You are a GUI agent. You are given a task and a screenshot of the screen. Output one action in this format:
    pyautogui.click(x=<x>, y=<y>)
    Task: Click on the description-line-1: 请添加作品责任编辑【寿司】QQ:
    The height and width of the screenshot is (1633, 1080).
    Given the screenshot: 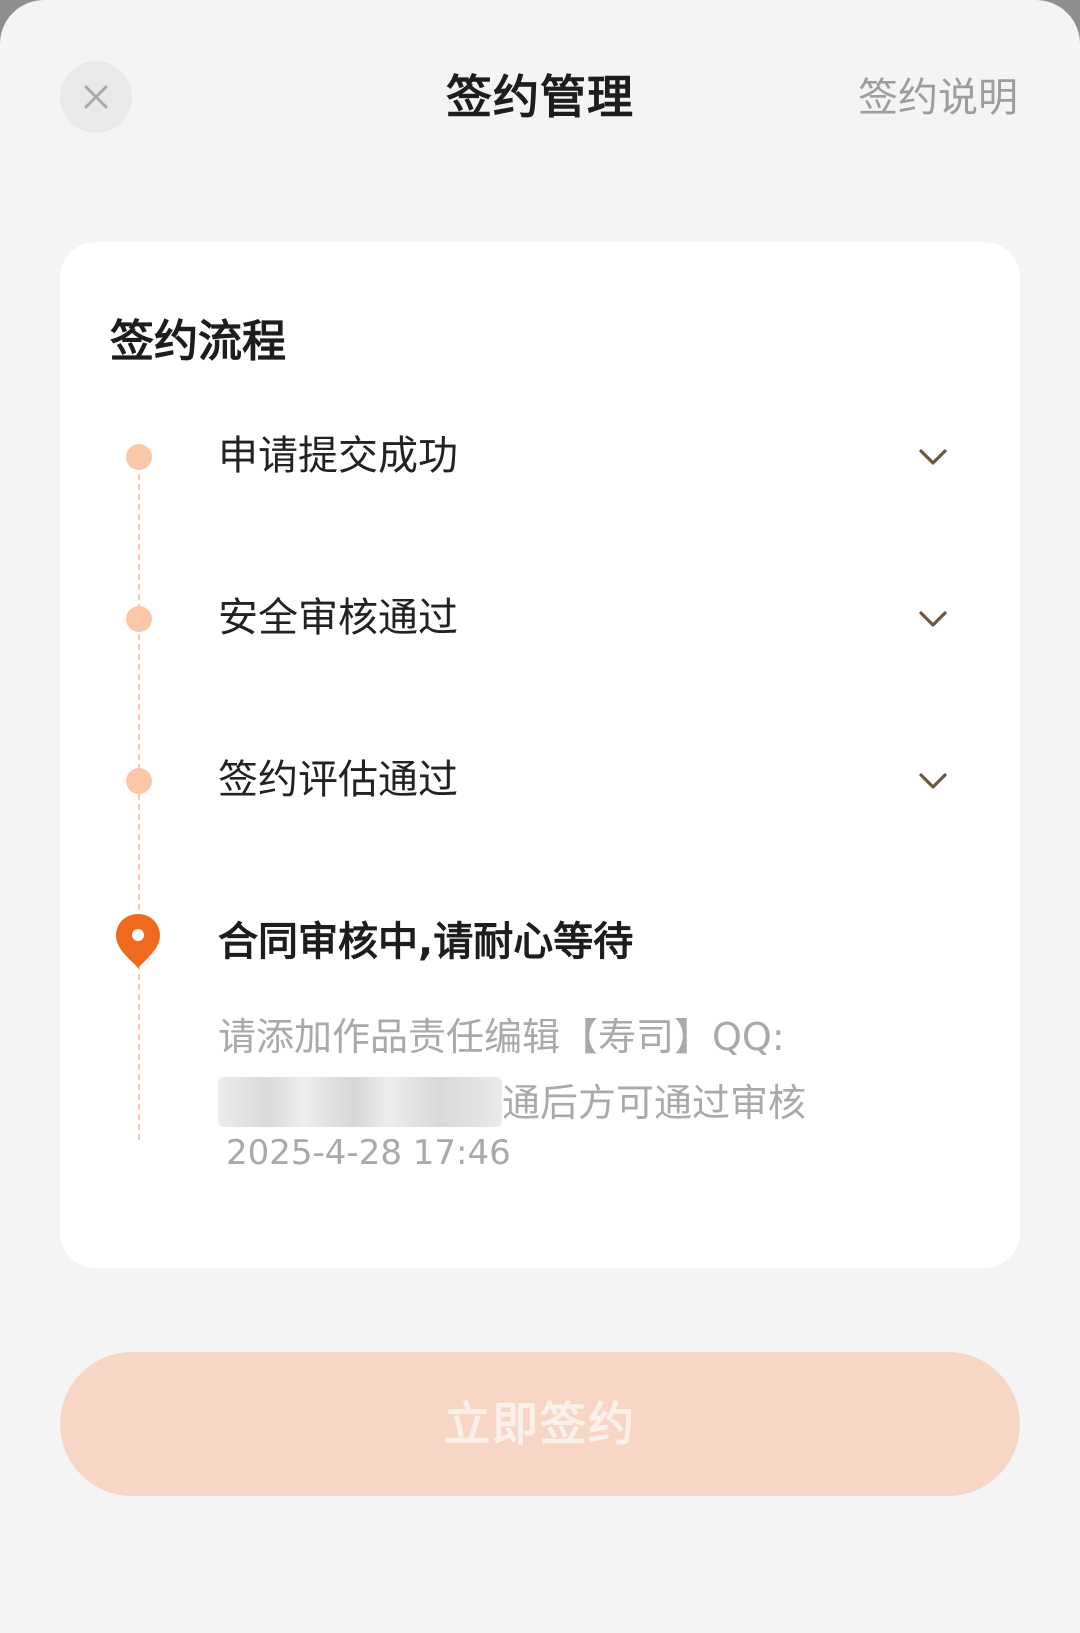 What is the action you would take?
    pyautogui.click(x=501, y=1037)
    